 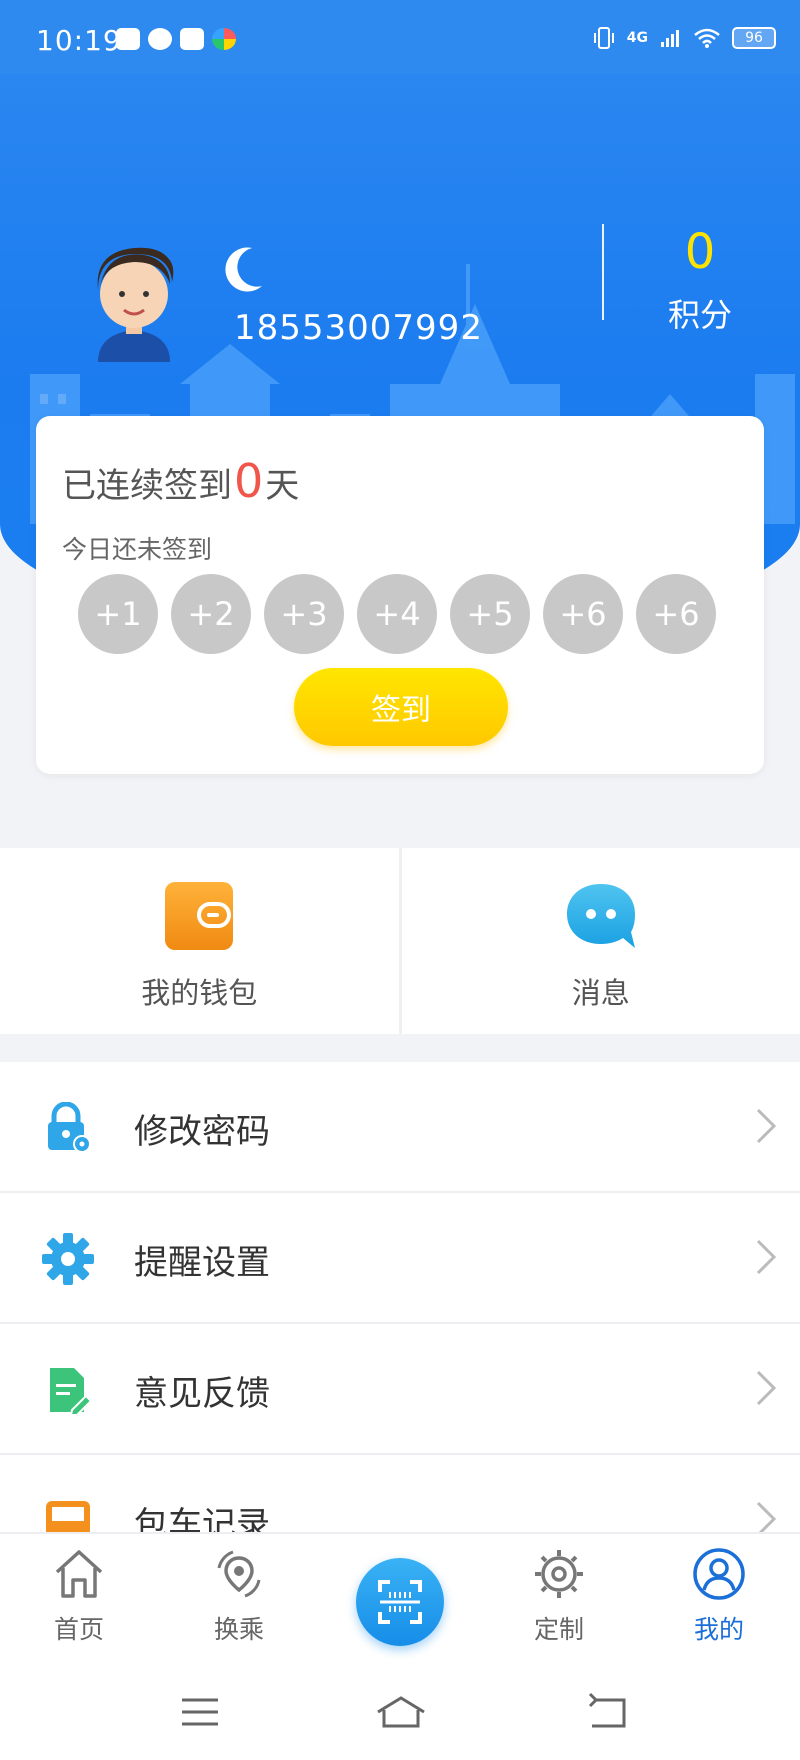 I want to click on signin-button: 签到, so click(x=401, y=707).